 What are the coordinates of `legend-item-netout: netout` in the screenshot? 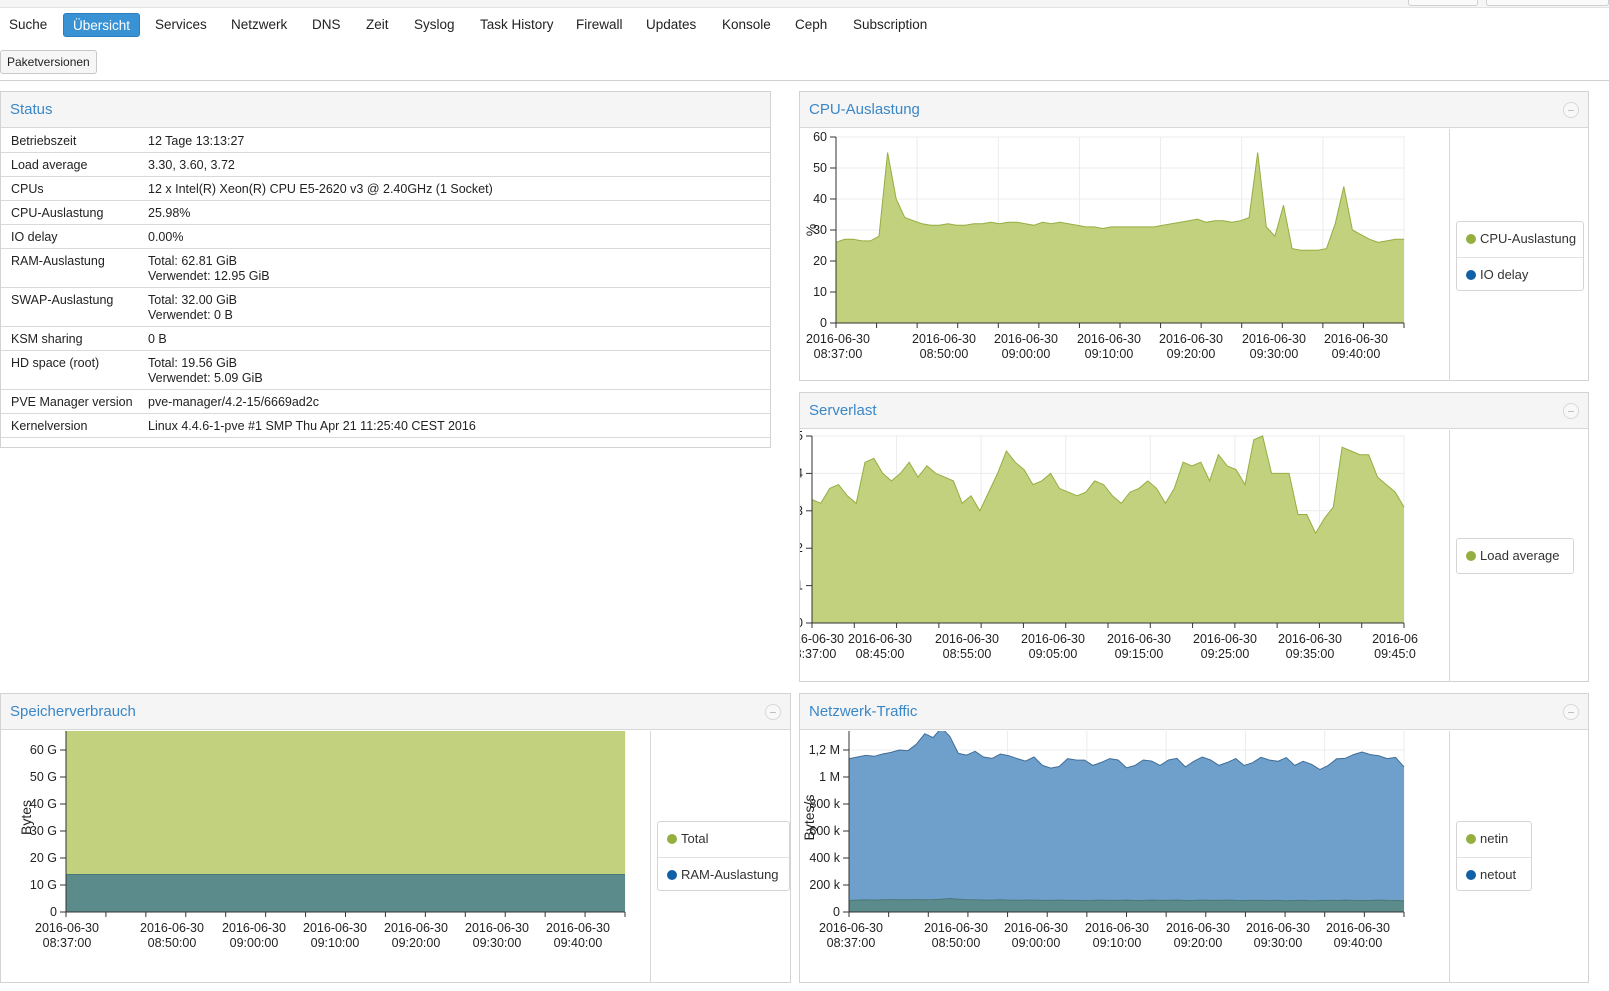 It's located at (1494, 874).